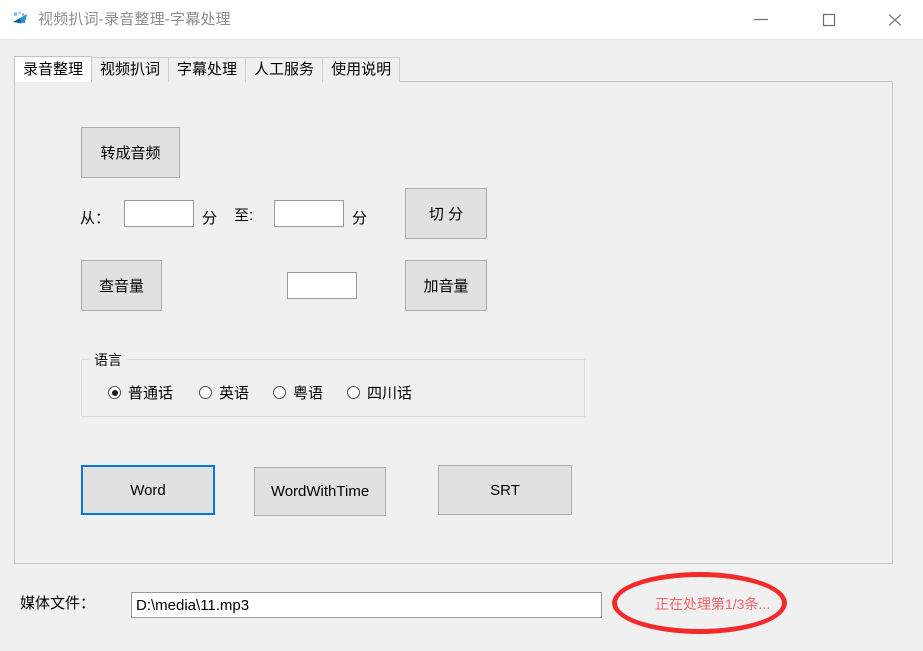  I want to click on maximize-button, so click(829, 19).